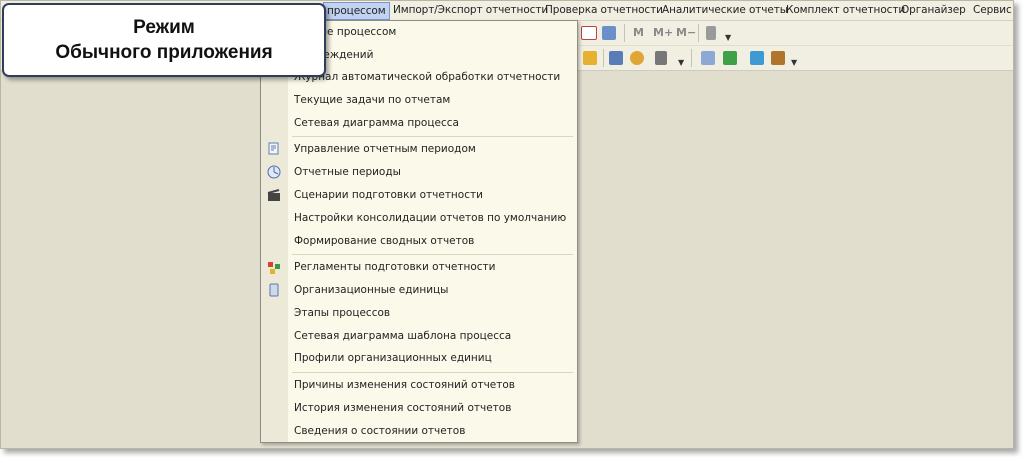 The image size is (1024, 457). What do you see at coordinates (638, 32) in the screenshot?
I see `memory-button: M` at bounding box center [638, 32].